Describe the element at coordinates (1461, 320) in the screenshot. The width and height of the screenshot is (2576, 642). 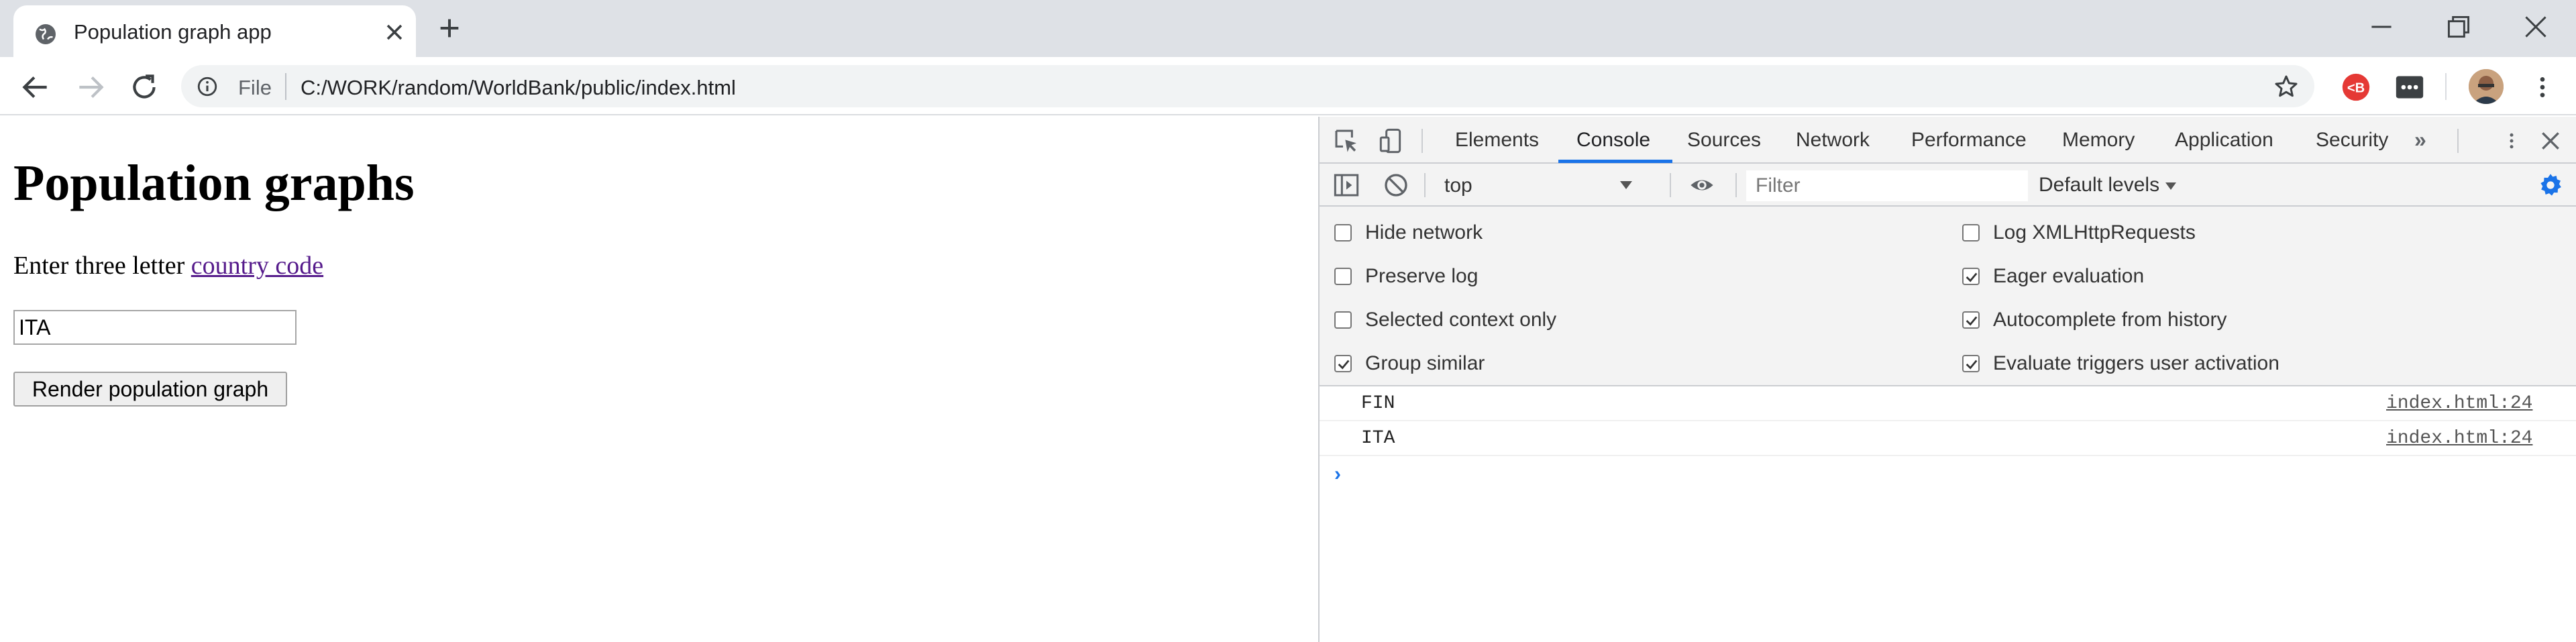
I see `option-label: Selected context only` at that location.